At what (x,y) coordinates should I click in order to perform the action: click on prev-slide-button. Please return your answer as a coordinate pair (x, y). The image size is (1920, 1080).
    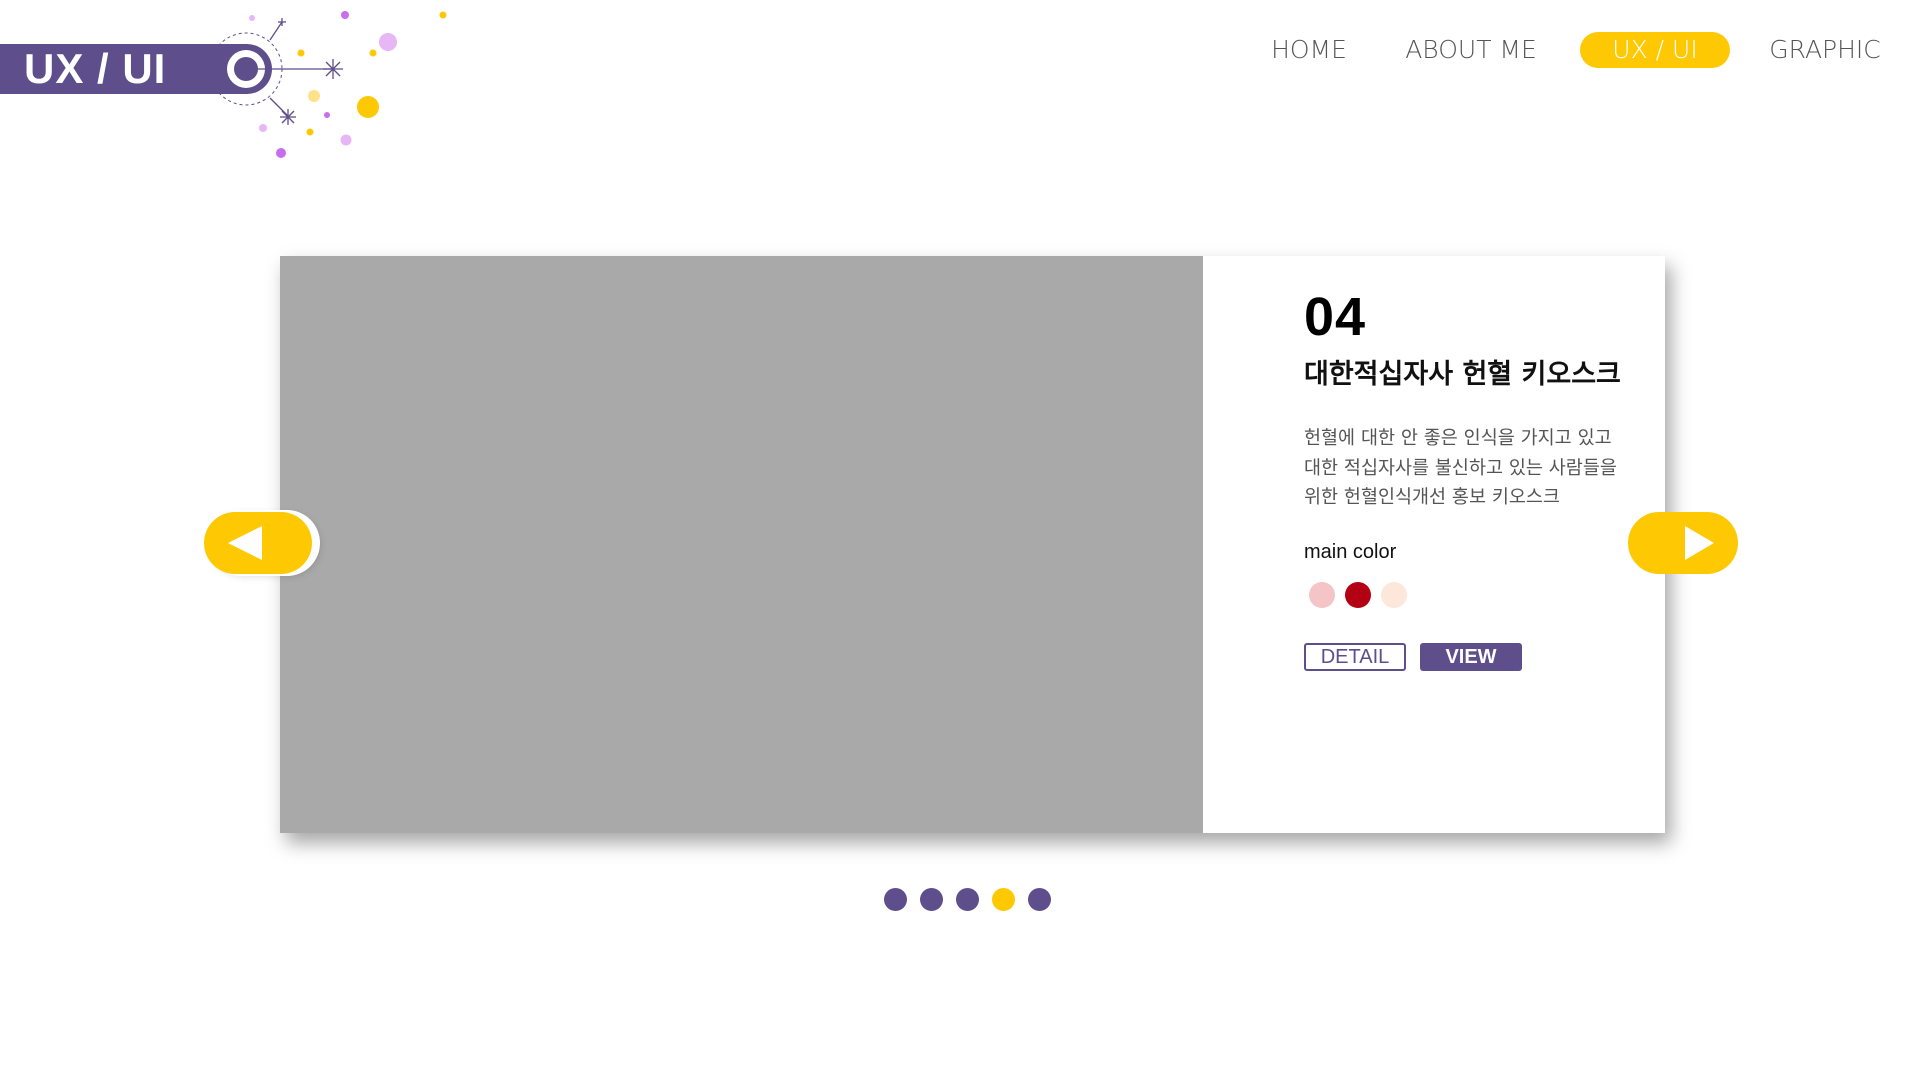
    Looking at the image, I should click on (258, 543).